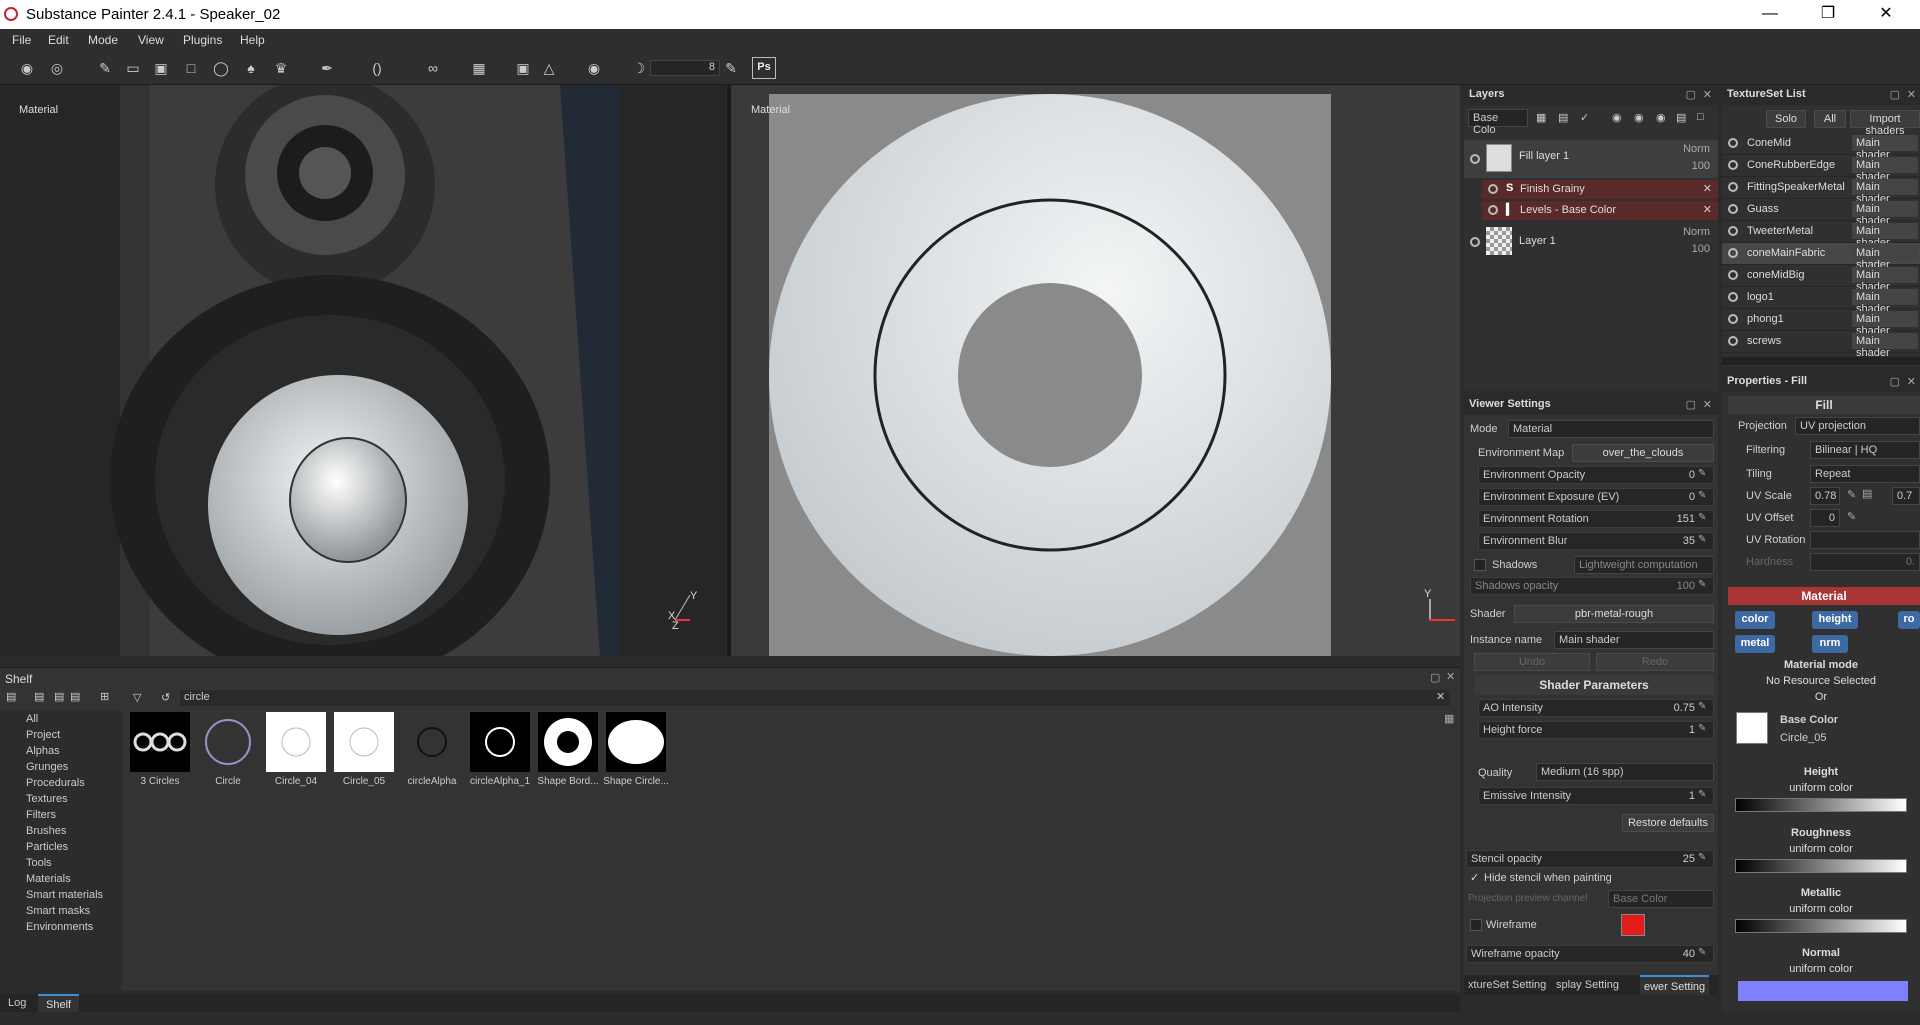  I want to click on close-button: ✕, so click(1886, 14).